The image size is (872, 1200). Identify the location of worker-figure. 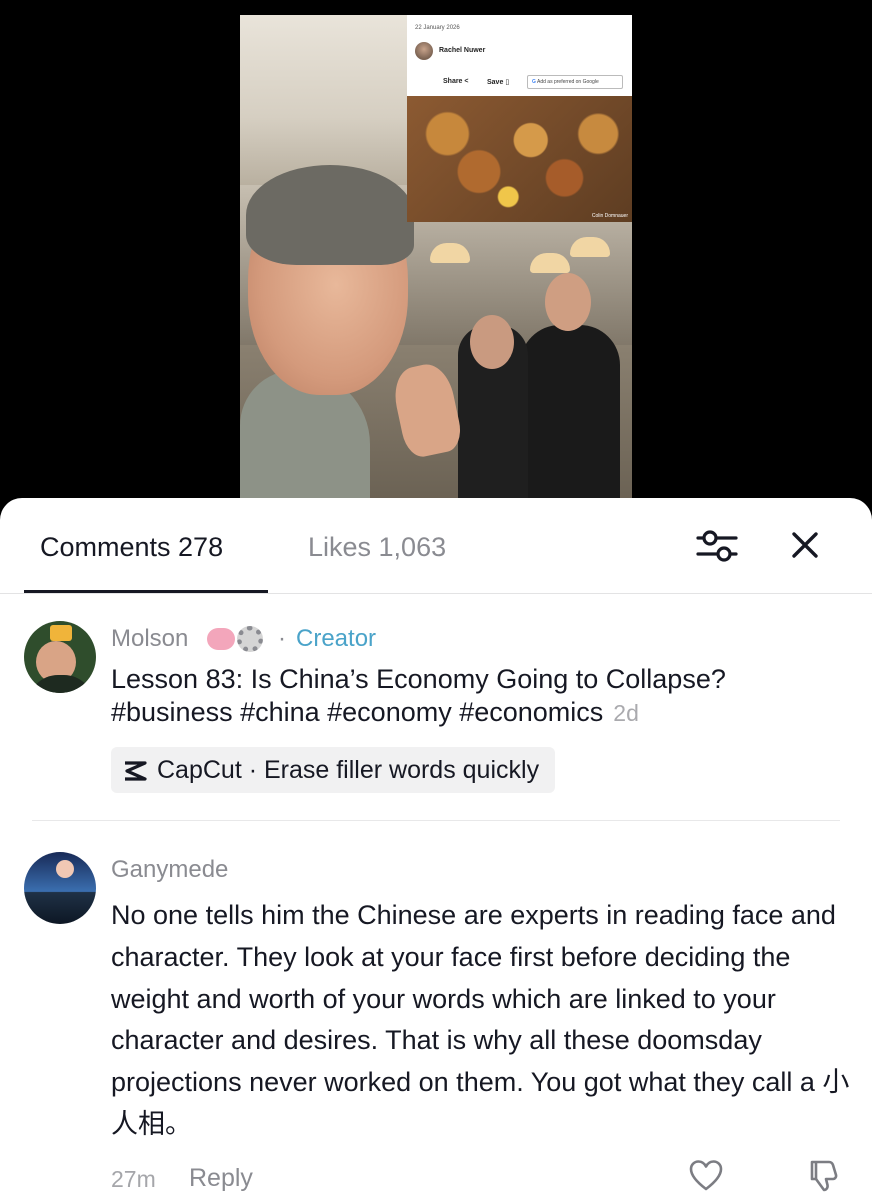
(570, 412).